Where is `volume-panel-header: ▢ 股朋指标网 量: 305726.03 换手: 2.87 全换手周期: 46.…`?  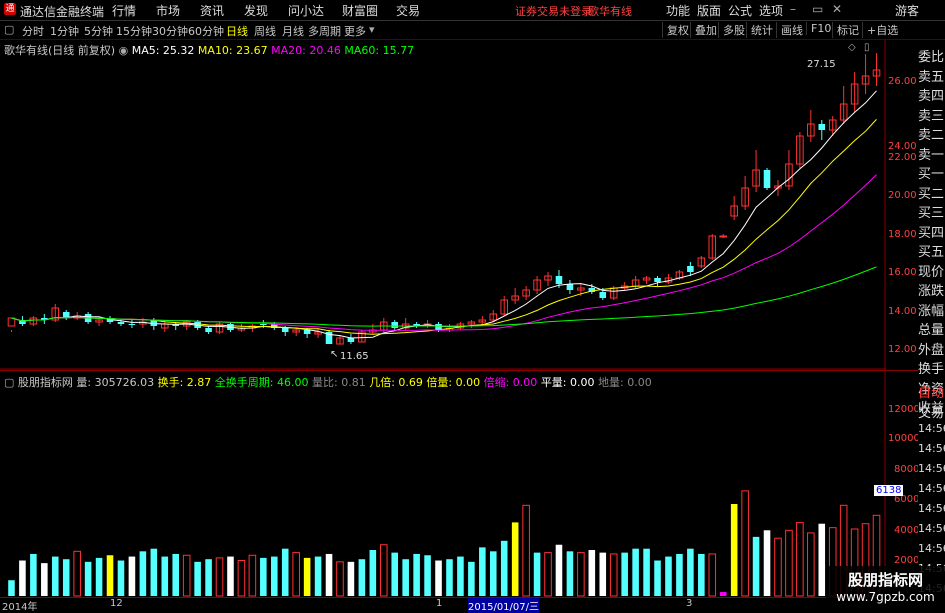 volume-panel-header: ▢ 股朋指标网 量: 305726.03 换手: 2.87 全换手周期: 46.… is located at coordinates (328, 382).